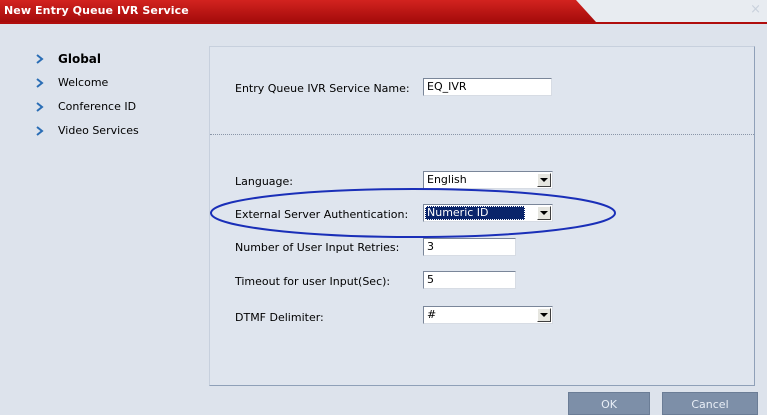 This screenshot has height=415, width=767. What do you see at coordinates (710, 403) in the screenshot?
I see `cancel-button: Cancel` at bounding box center [710, 403].